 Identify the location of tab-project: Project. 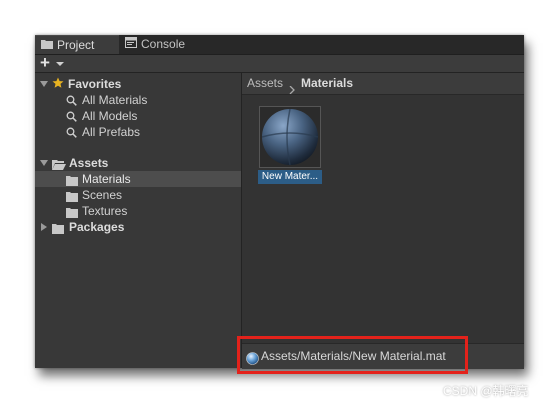
(77, 44).